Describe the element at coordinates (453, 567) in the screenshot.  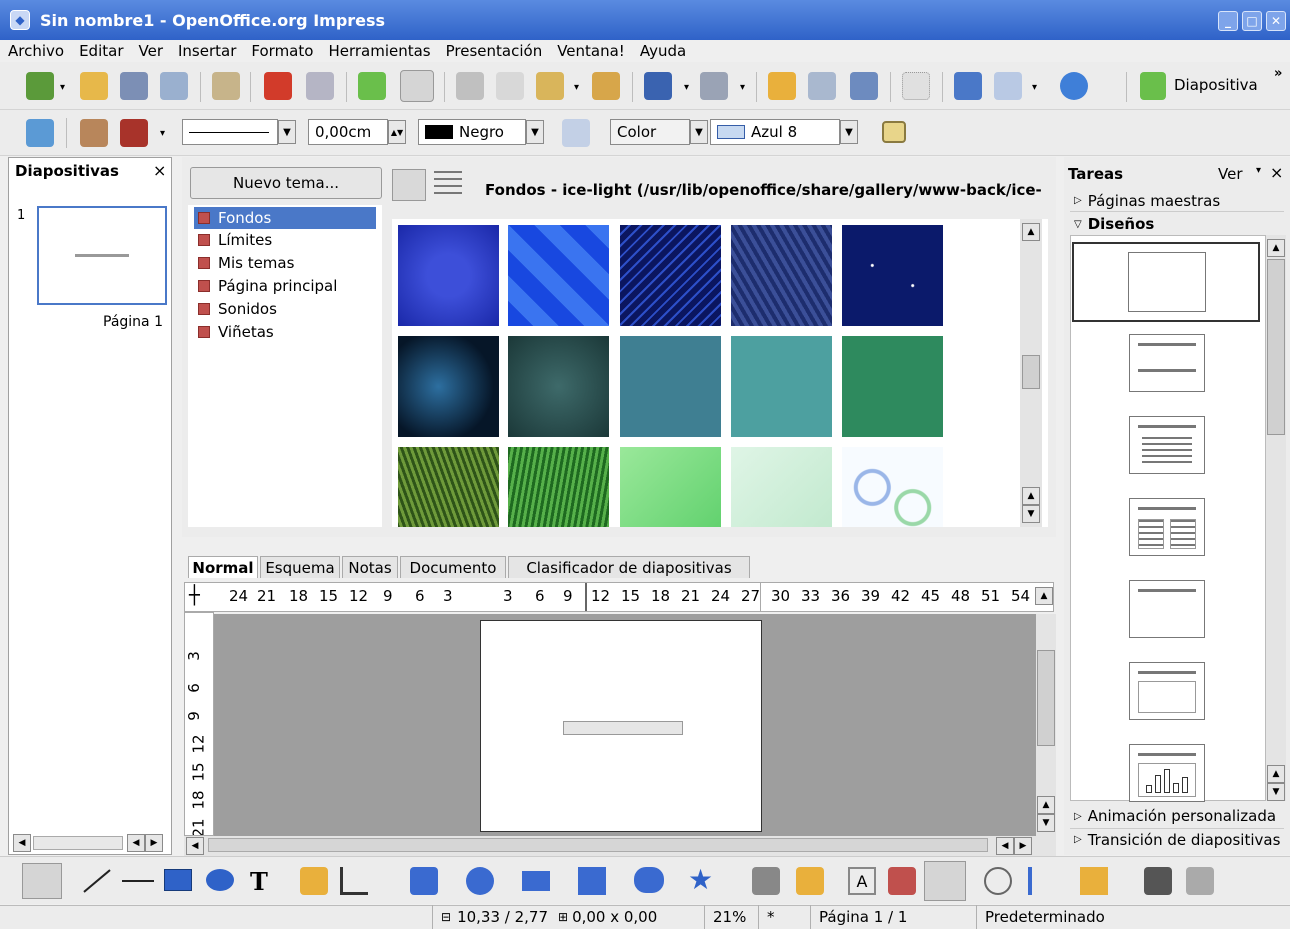
I see `tab-documento: Documento` at that location.